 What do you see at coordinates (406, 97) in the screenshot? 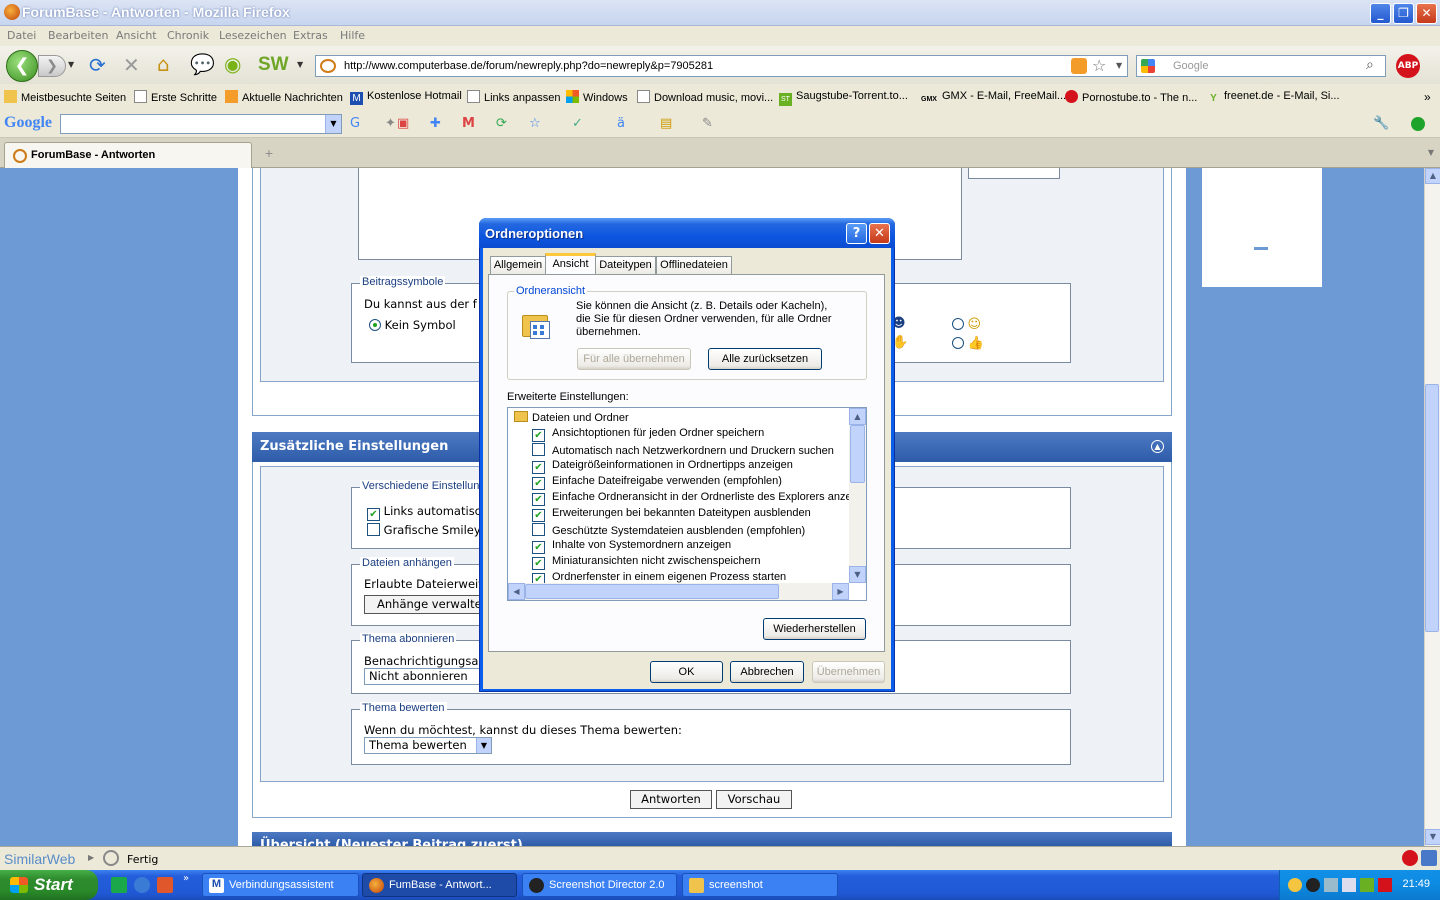
I see `bookmark-hotmail: M Kostenlose Hotmail` at bounding box center [406, 97].